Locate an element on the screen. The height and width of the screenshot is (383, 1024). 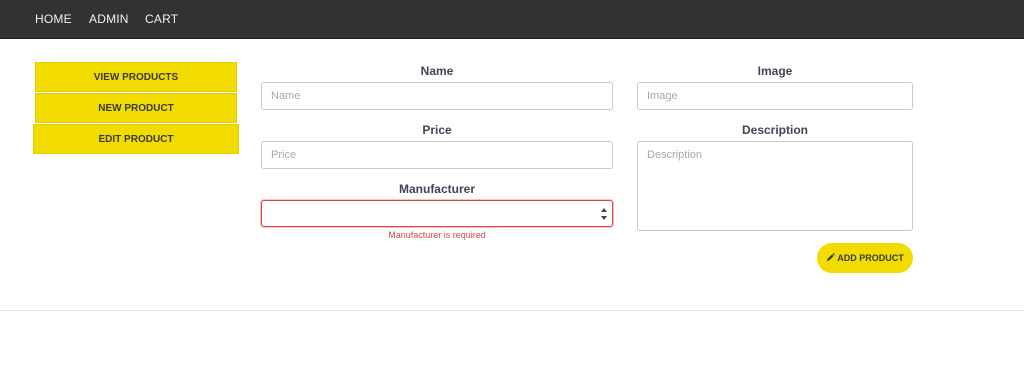
nav-cart-link: CART is located at coordinates (161, 19).